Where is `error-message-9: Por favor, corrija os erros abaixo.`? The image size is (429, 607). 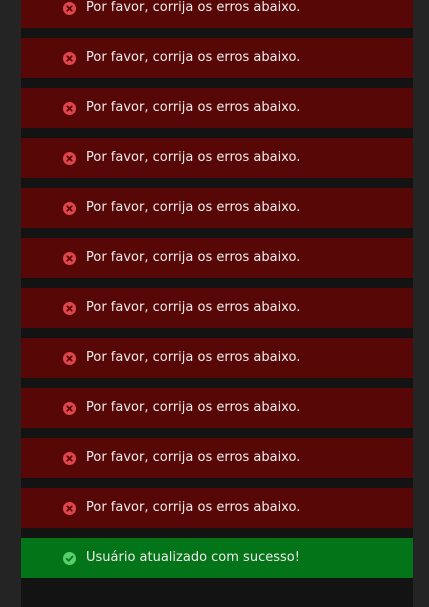 error-message-9: Por favor, corrija os erros abaixo. is located at coordinates (217, 408).